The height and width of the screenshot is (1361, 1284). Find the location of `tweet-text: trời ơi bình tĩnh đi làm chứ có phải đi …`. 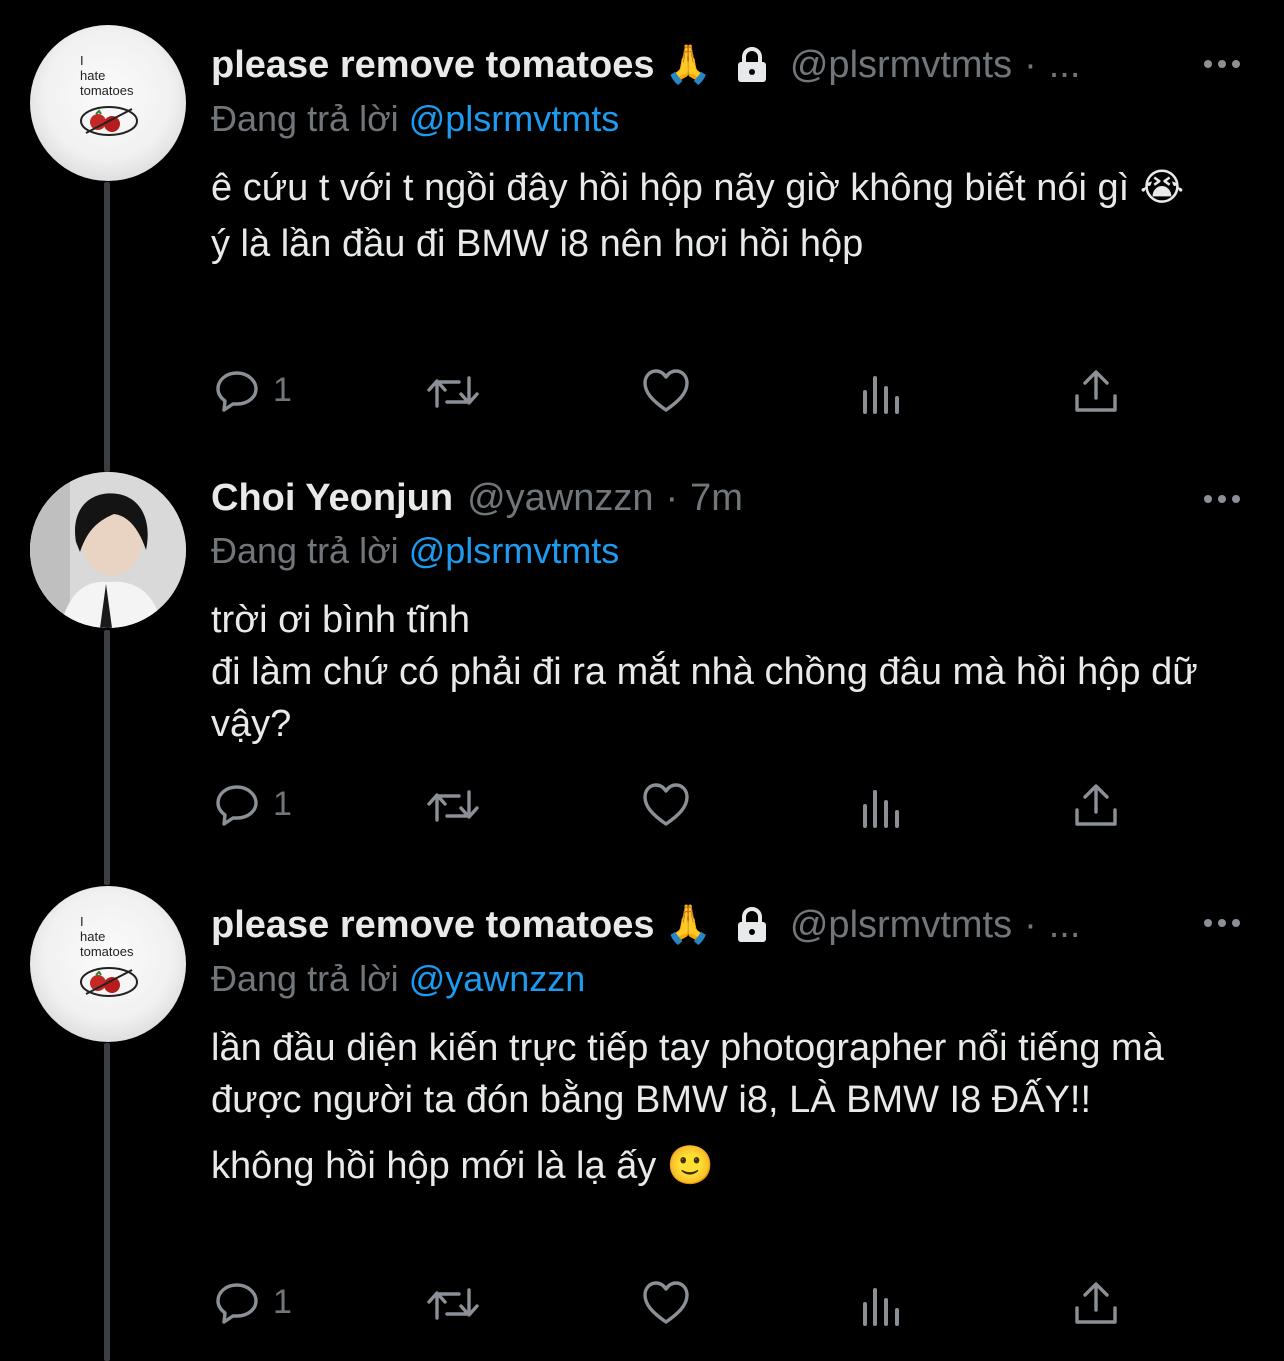

tweet-text: trời ơi bình tĩnh đi làm chứ có phải đi … is located at coordinates (731, 672).